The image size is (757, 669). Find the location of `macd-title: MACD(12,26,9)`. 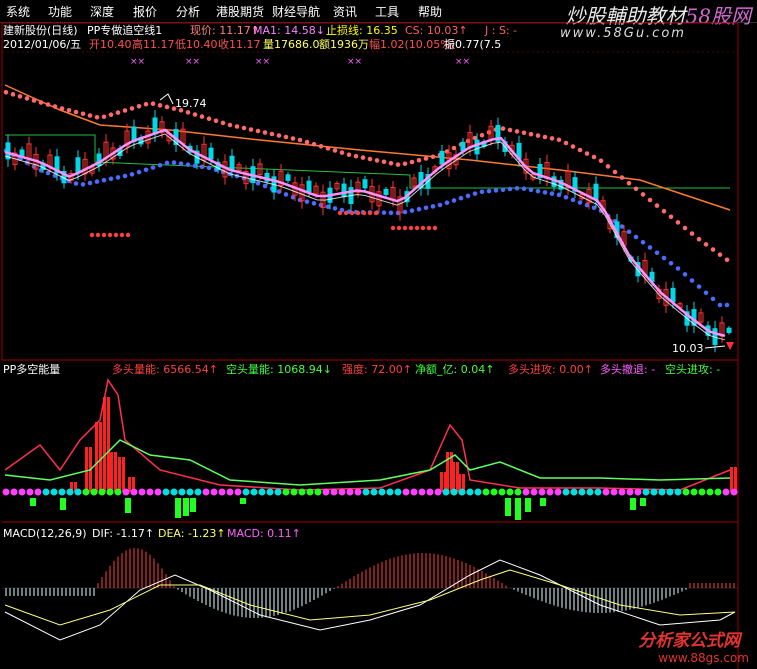

macd-title: MACD(12,26,9) is located at coordinates (45, 533).